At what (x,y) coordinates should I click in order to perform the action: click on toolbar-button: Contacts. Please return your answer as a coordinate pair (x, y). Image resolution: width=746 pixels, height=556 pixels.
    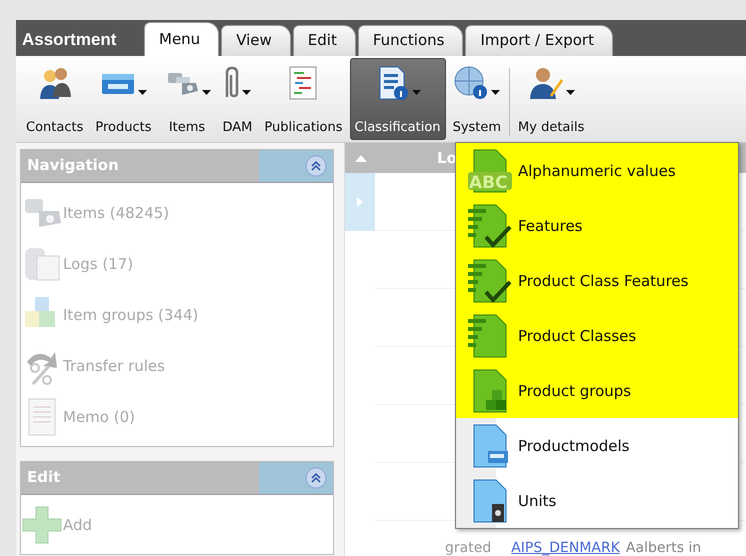
    Looking at the image, I should click on (54, 99).